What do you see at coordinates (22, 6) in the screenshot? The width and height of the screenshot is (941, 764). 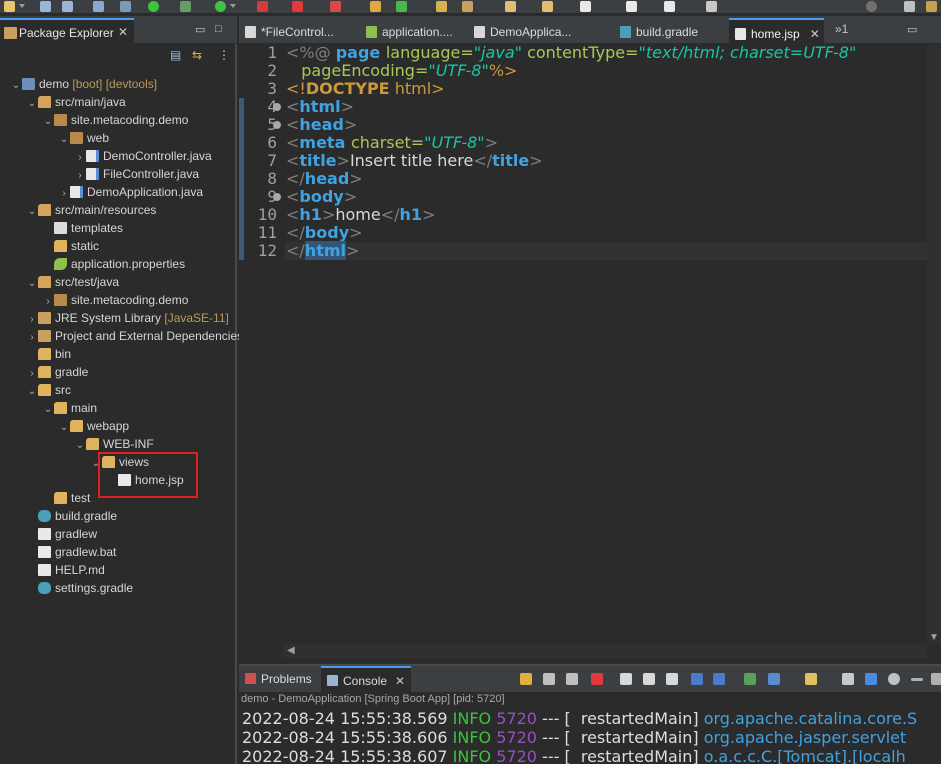 I see `new-dropdown-icon` at bounding box center [22, 6].